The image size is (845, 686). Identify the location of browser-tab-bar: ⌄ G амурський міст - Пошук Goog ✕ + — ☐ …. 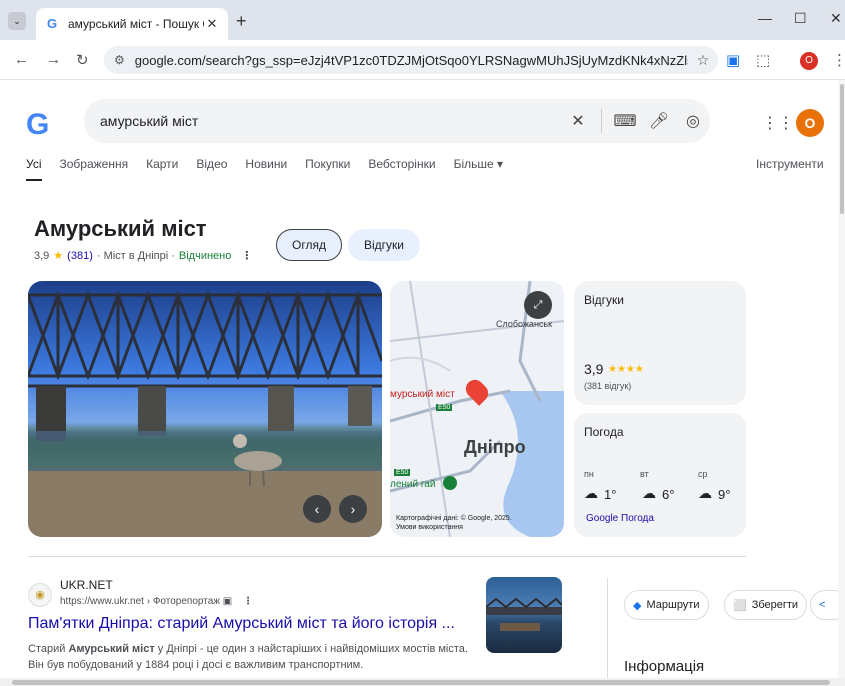
(422, 20).